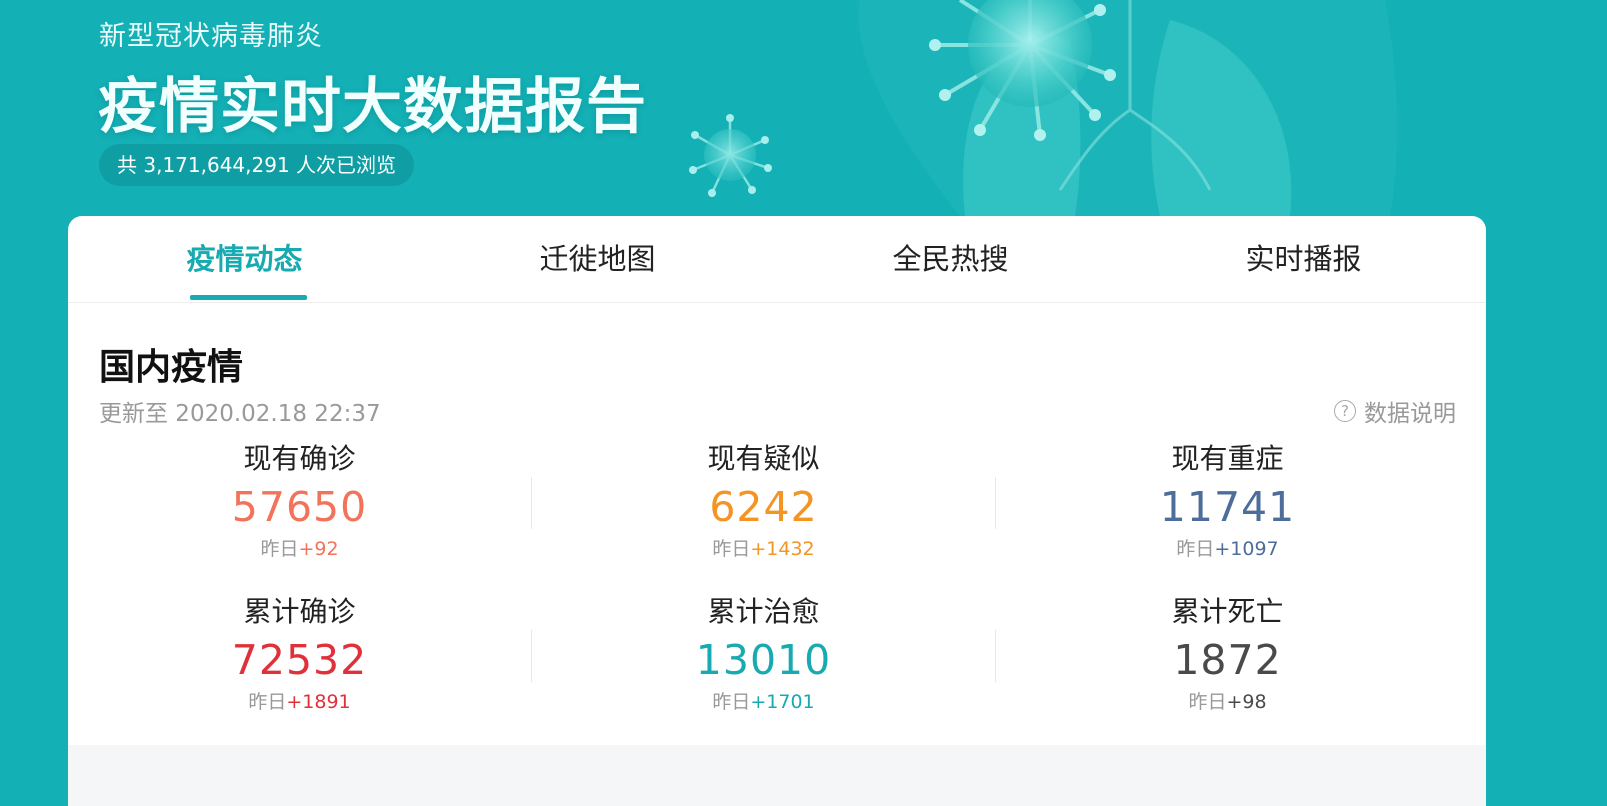 This screenshot has width=1607, height=806. I want to click on tab-trending-search: 全民热搜, so click(950, 259).